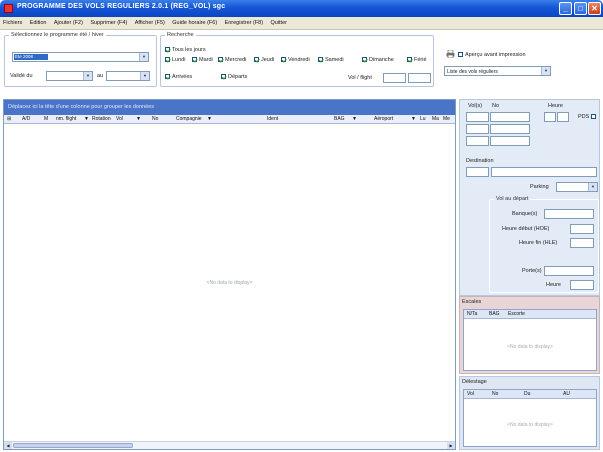  Describe the element at coordinates (550, 117) in the screenshot. I see `heure-hour-input` at that location.